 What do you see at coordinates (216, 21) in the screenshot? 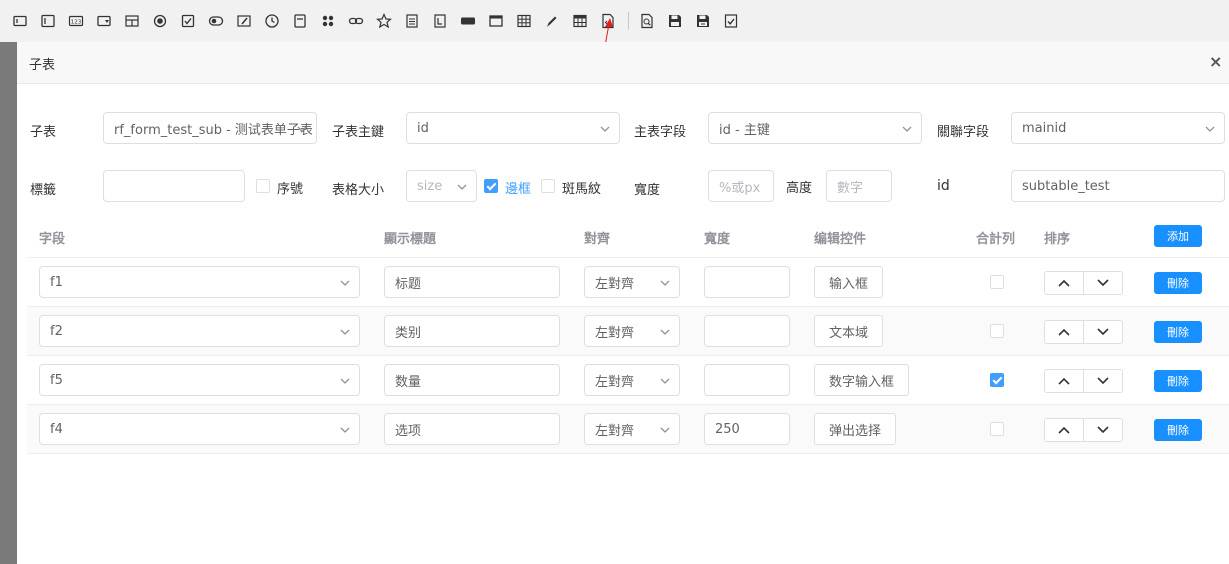
I see `switch-icon` at bounding box center [216, 21].